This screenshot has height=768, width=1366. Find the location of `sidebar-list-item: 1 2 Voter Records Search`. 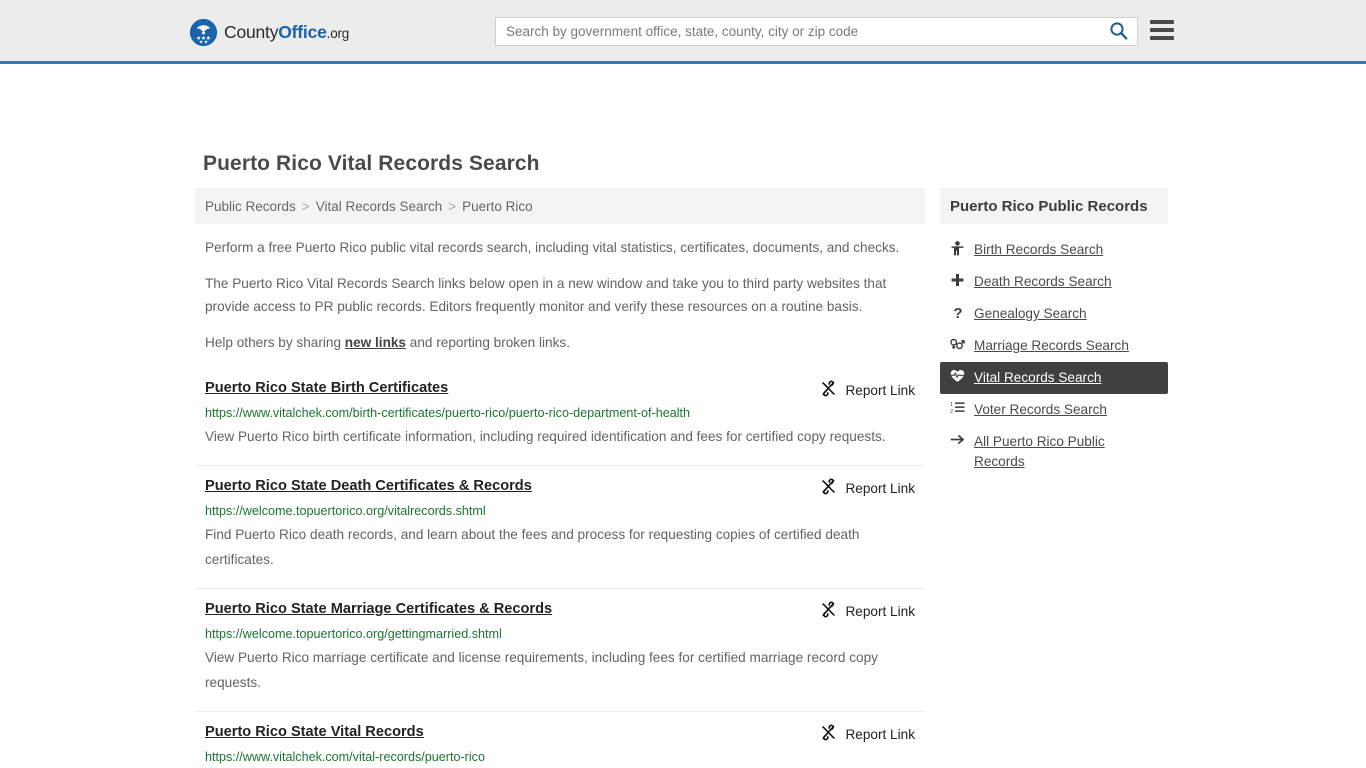

sidebar-list-item: 1 2 Voter Records Search is located at coordinates (1054, 410).